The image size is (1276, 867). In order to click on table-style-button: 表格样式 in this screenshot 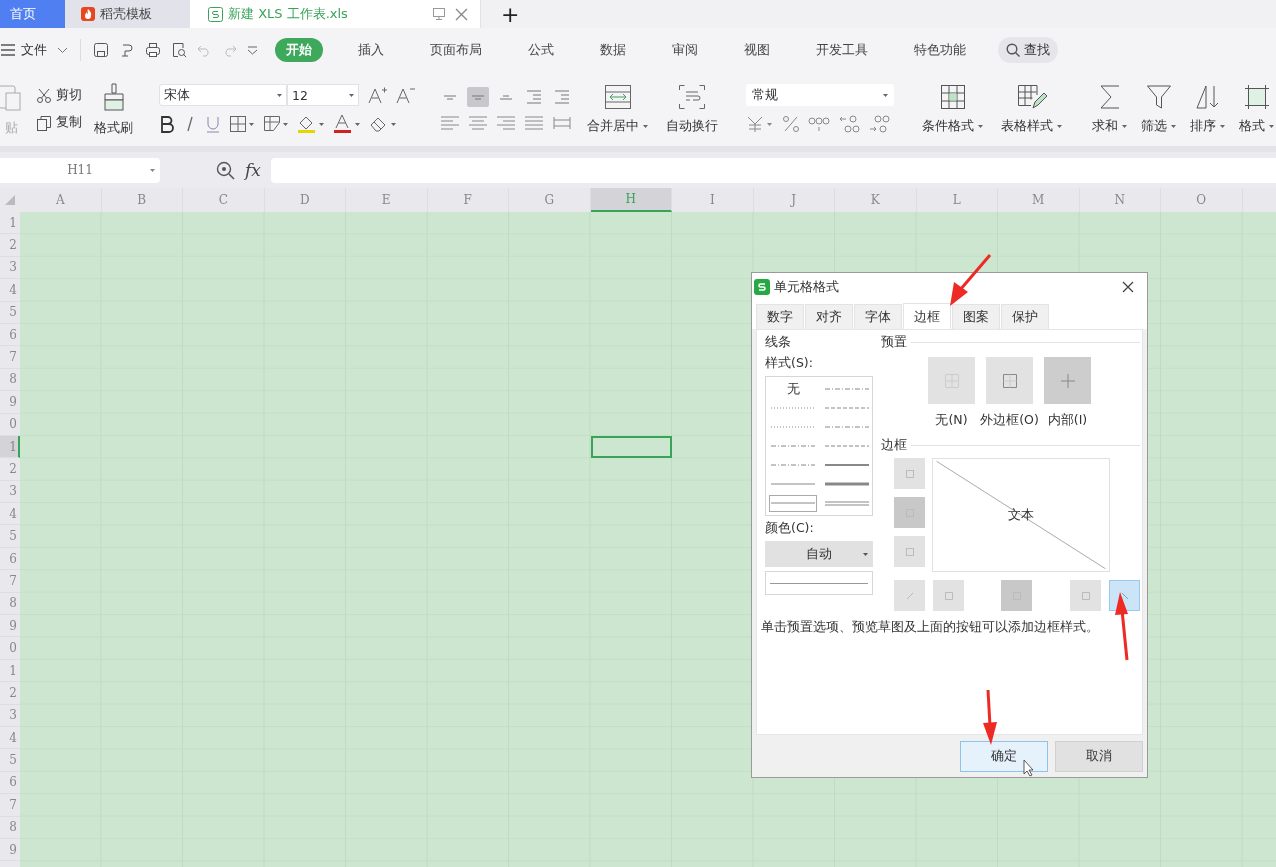, I will do `click(1031, 109)`.